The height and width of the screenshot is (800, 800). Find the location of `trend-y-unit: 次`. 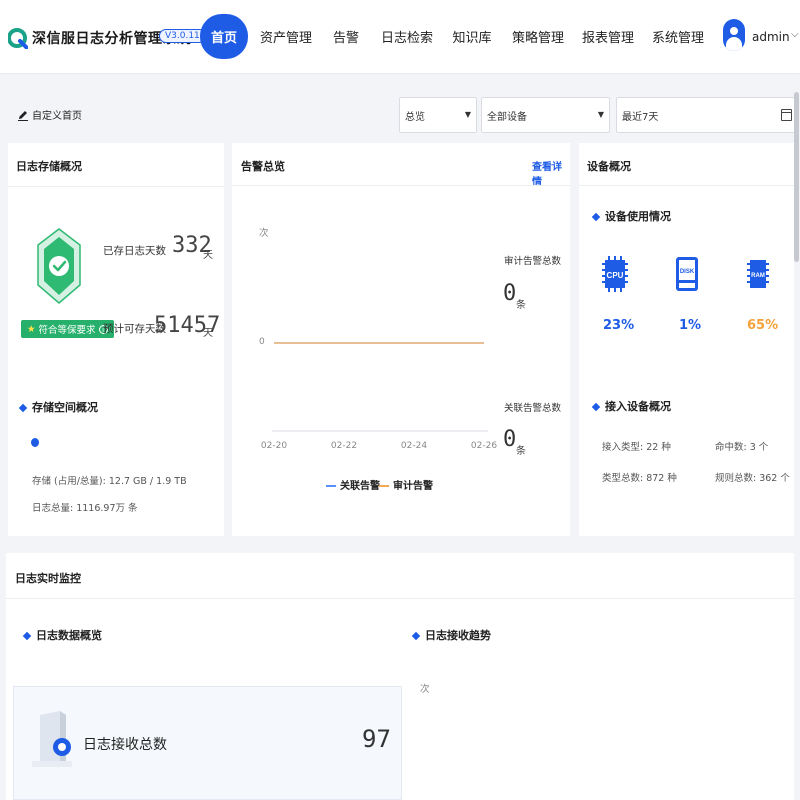

trend-y-unit: 次 is located at coordinates (425, 689).